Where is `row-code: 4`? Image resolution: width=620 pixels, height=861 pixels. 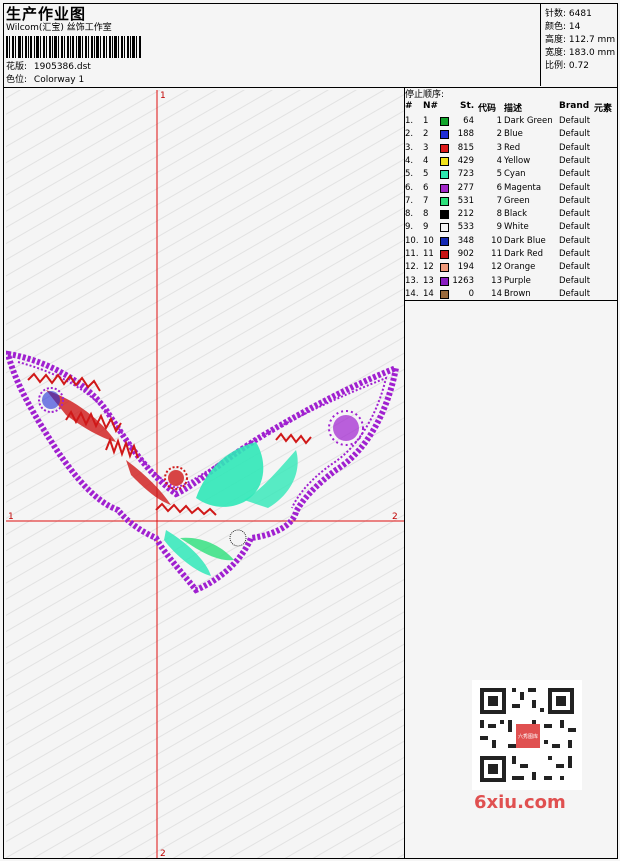 row-code: 4 is located at coordinates (499, 160).